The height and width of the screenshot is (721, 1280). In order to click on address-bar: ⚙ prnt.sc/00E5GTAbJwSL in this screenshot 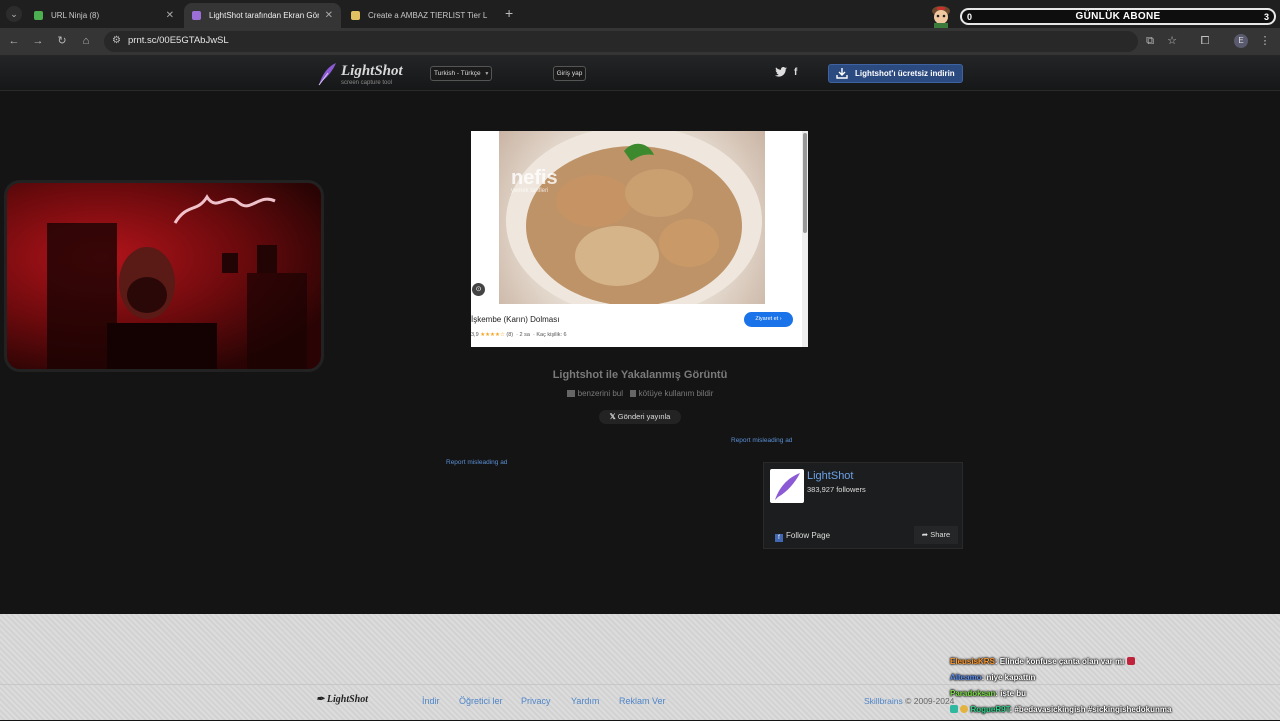, I will do `click(621, 41)`.